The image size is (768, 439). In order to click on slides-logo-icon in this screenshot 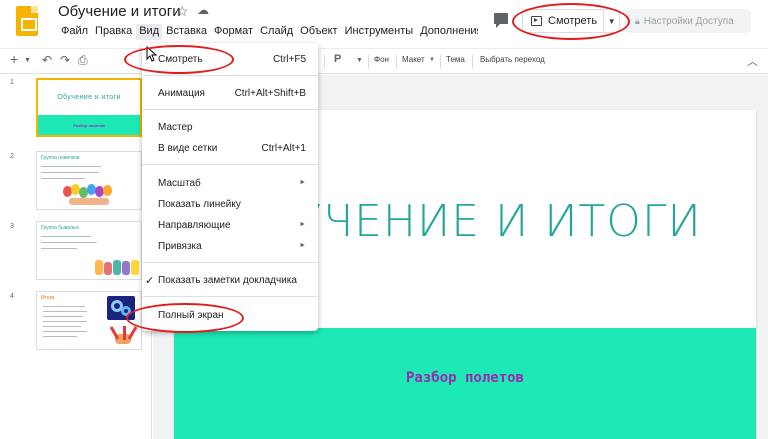, I will do `click(27, 21)`.